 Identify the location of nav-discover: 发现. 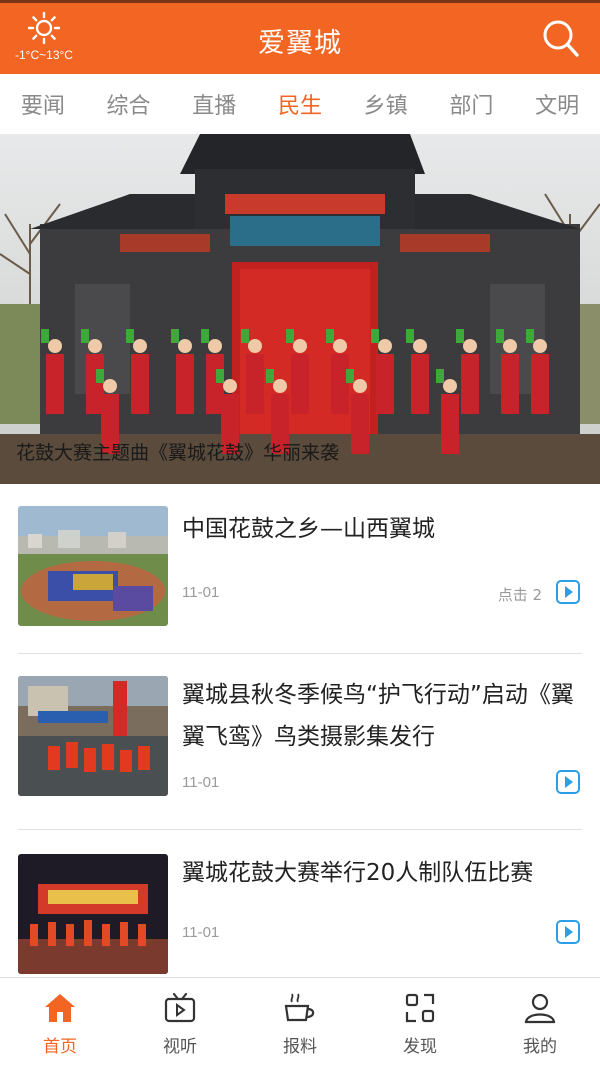
(420, 1022).